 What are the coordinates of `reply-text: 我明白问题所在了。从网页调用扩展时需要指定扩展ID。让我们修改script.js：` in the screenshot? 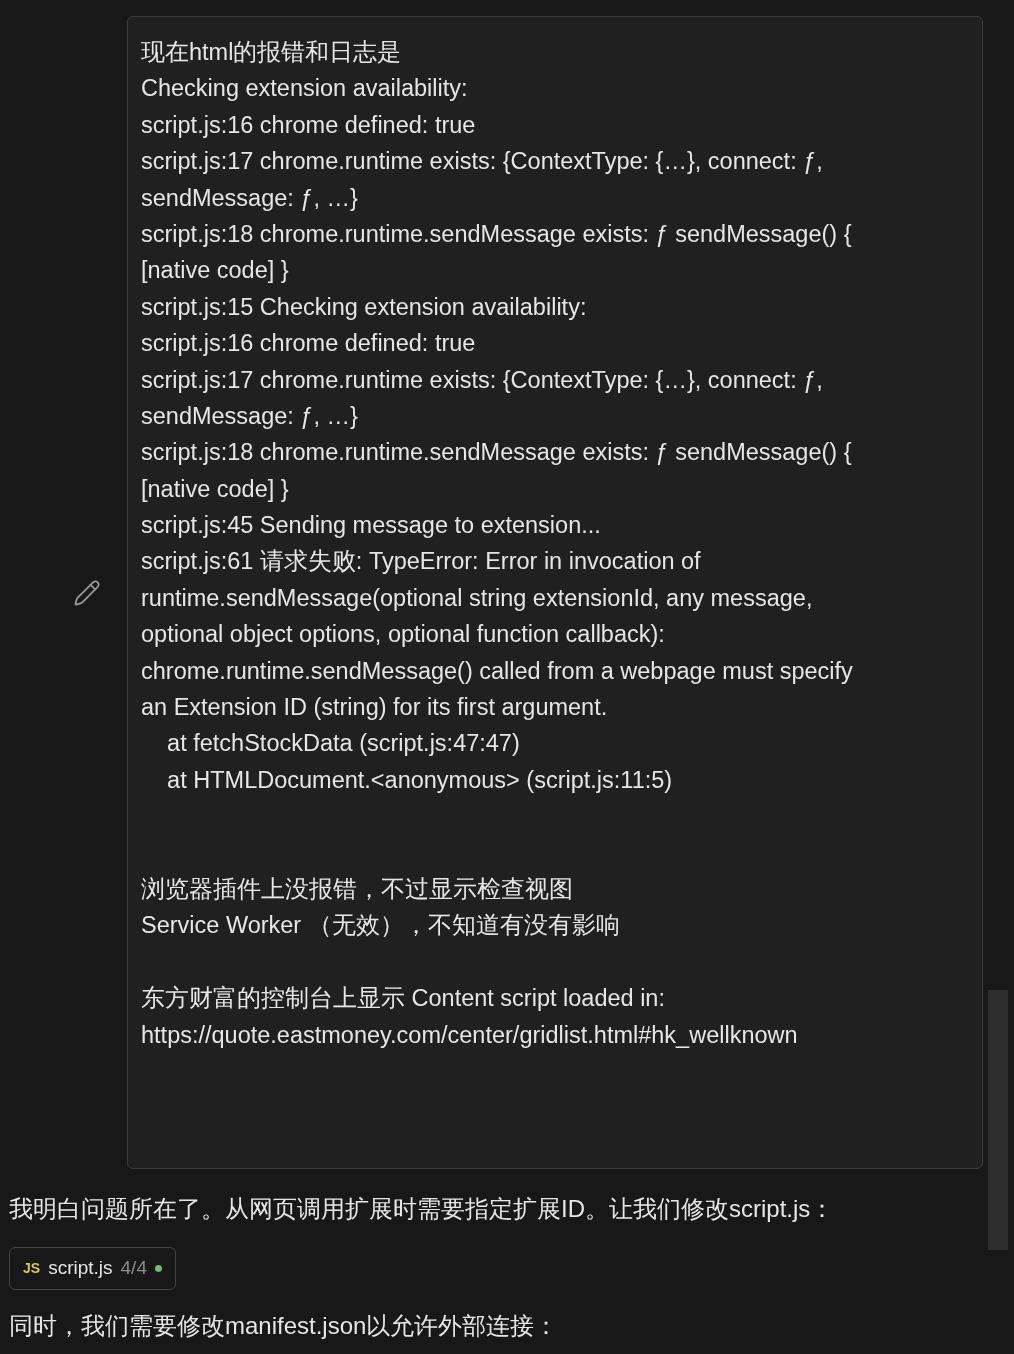 It's located at (422, 1209).